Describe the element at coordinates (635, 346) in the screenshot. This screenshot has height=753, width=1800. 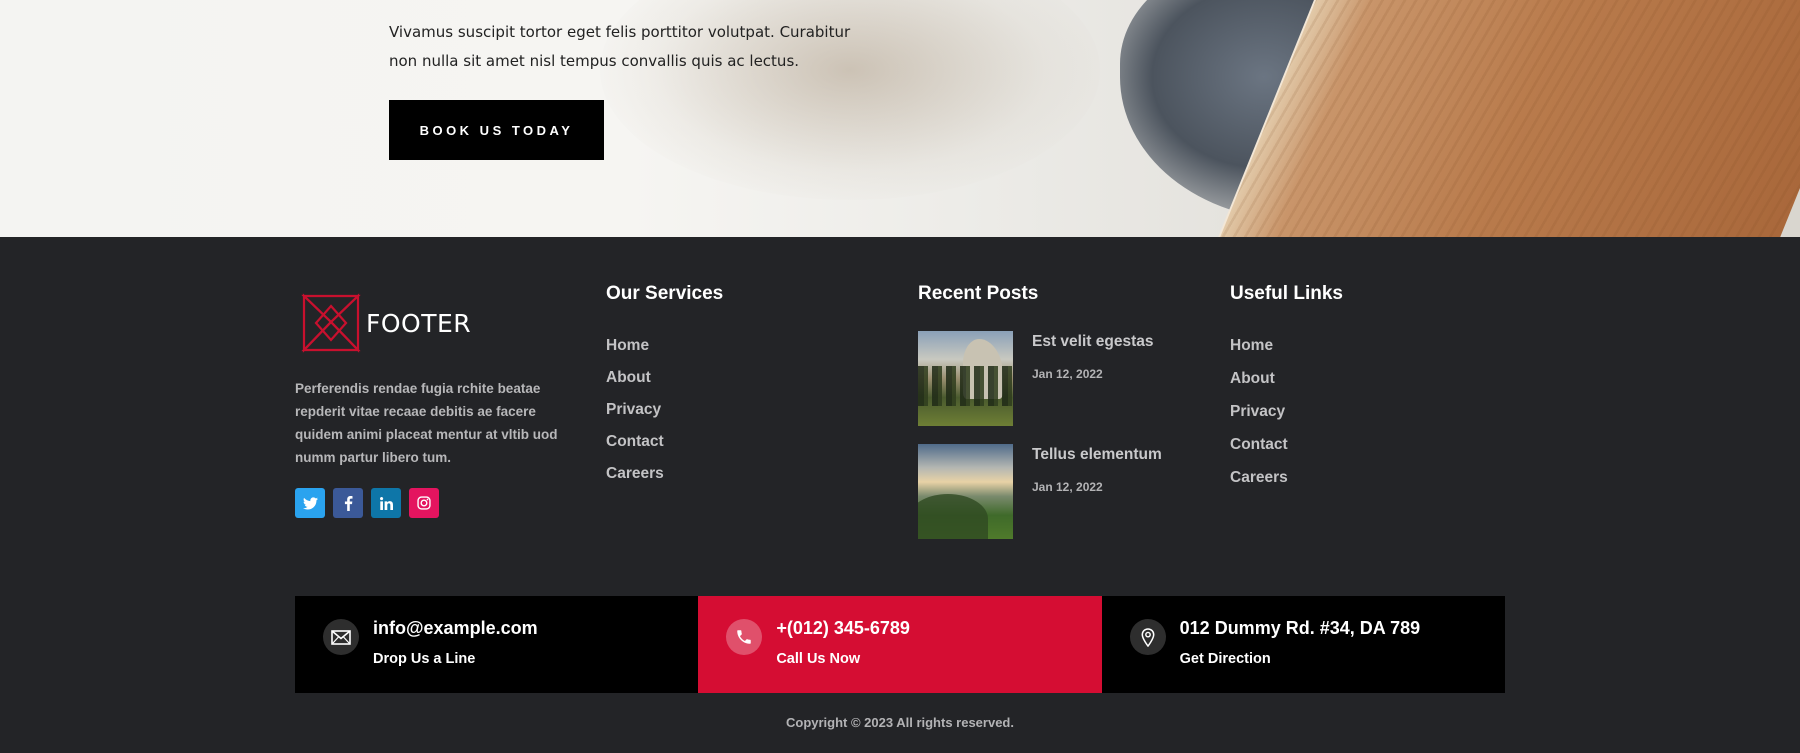
I see `services-link-home: Home` at that location.